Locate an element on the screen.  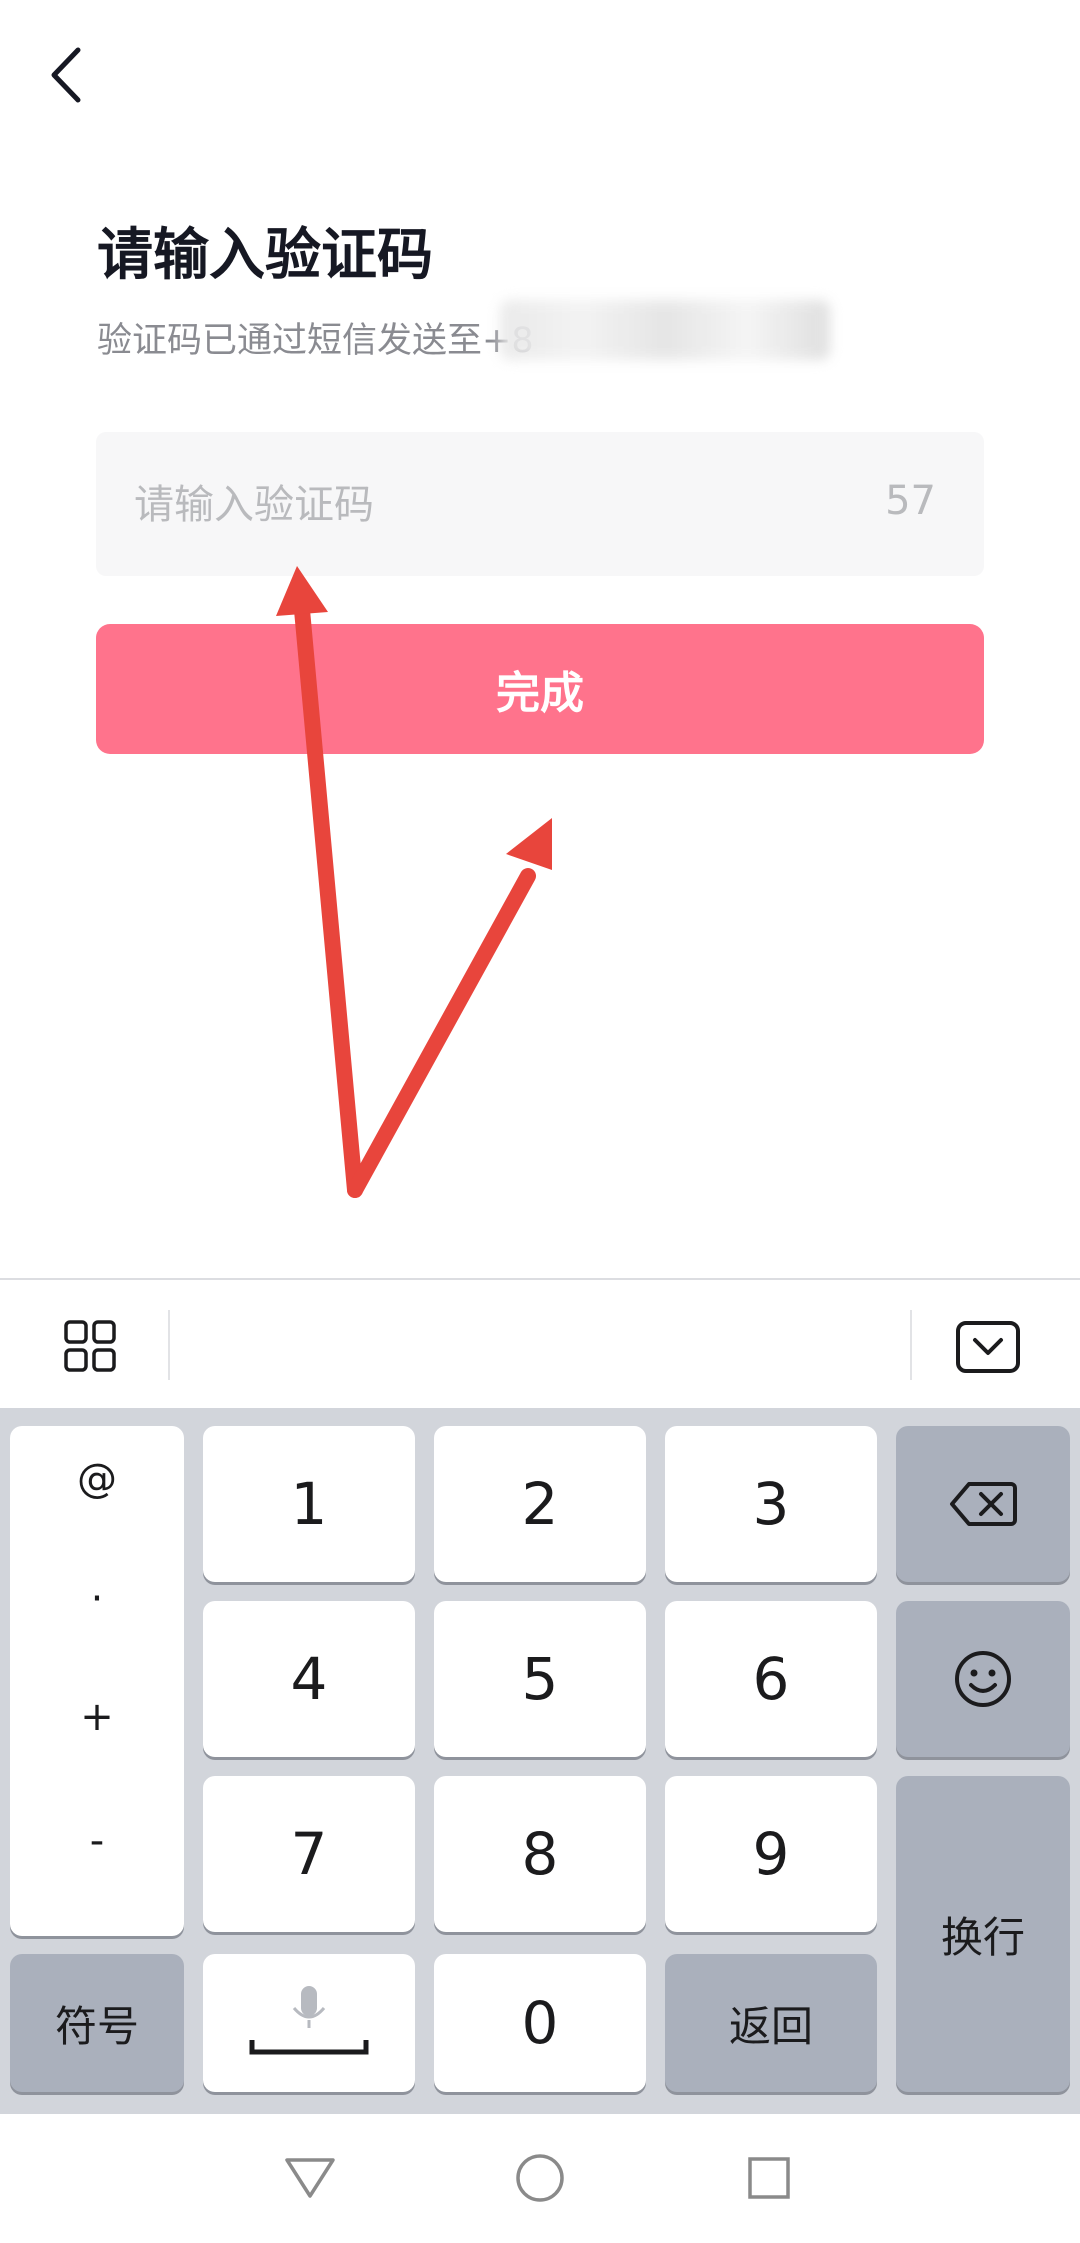
microphone-space-icon is located at coordinates (309, 2020).